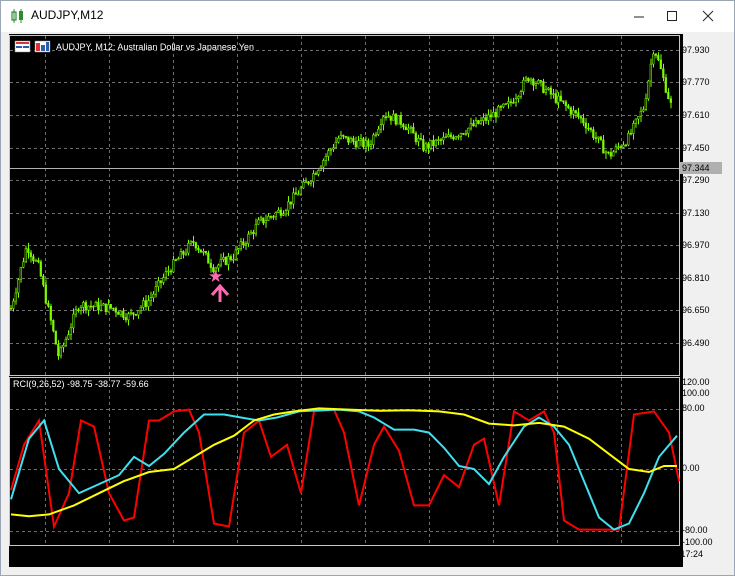 This screenshot has width=735, height=576. Describe the element at coordinates (708, 16) in the screenshot. I see `close-button` at that location.